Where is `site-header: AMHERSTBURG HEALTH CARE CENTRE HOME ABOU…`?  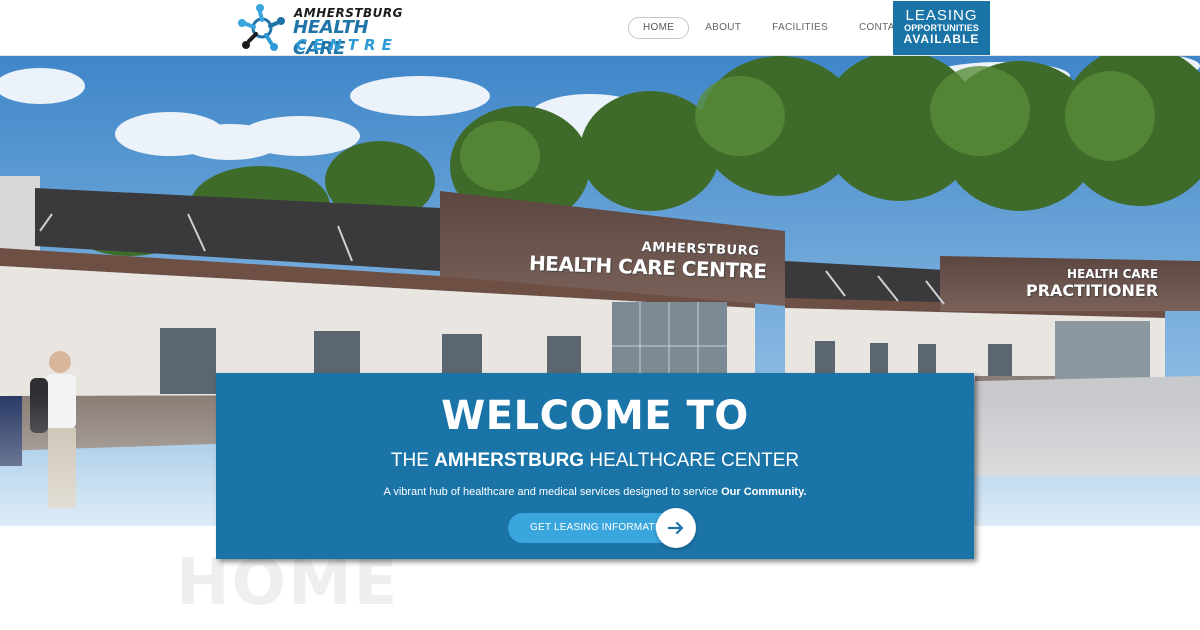 site-header: AMHERSTBURG HEALTH CARE CENTRE HOME ABOU… is located at coordinates (600, 29).